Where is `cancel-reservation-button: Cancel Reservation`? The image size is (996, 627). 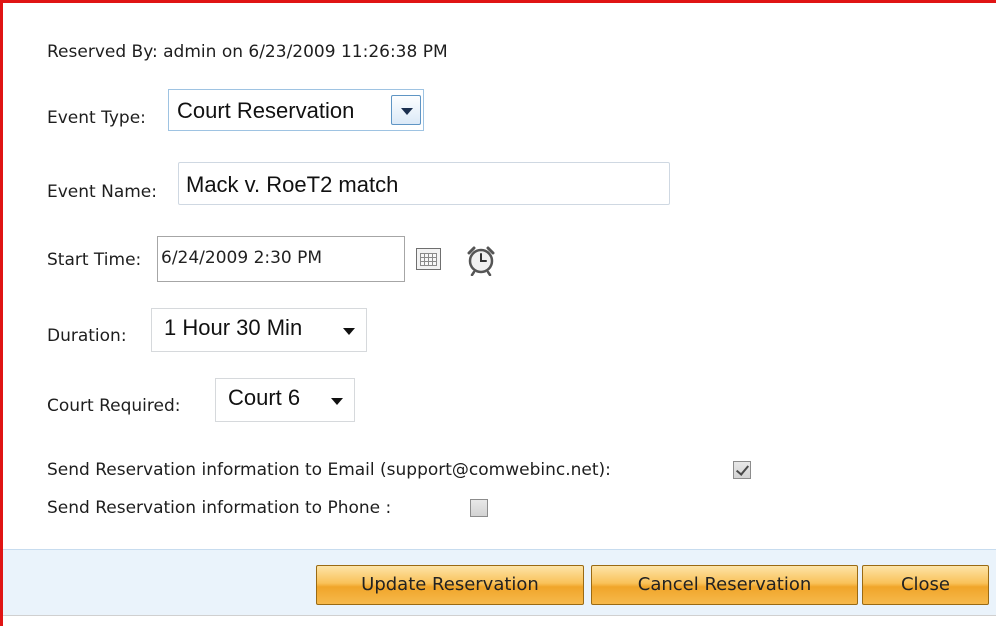 cancel-reservation-button: Cancel Reservation is located at coordinates (724, 585).